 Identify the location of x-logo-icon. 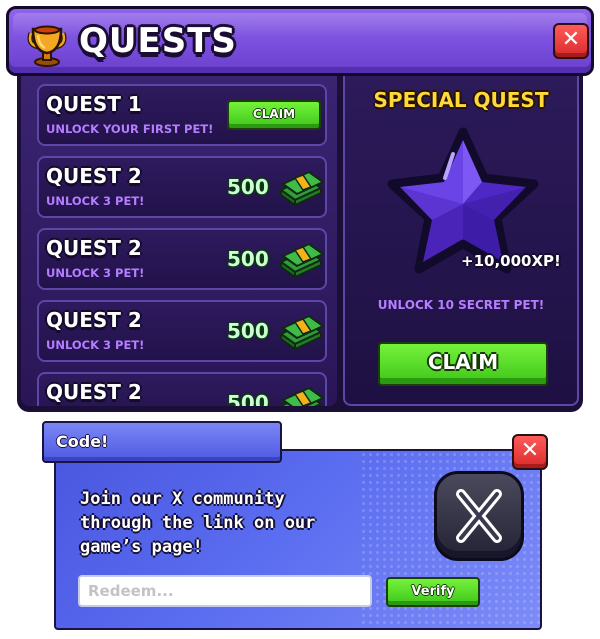
(479, 516).